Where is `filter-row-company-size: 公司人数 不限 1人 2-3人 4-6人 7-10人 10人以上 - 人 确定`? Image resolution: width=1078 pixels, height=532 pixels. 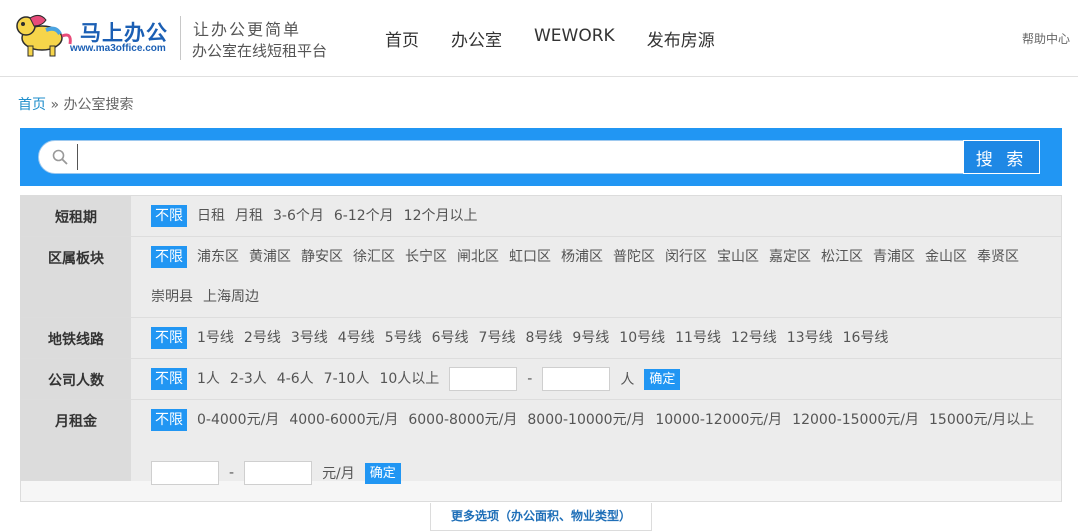
filter-row-company-size: 公司人数 不限 1人 2-3人 4-6人 7-10人 10人以上 - 人 确定 is located at coordinates (541, 379).